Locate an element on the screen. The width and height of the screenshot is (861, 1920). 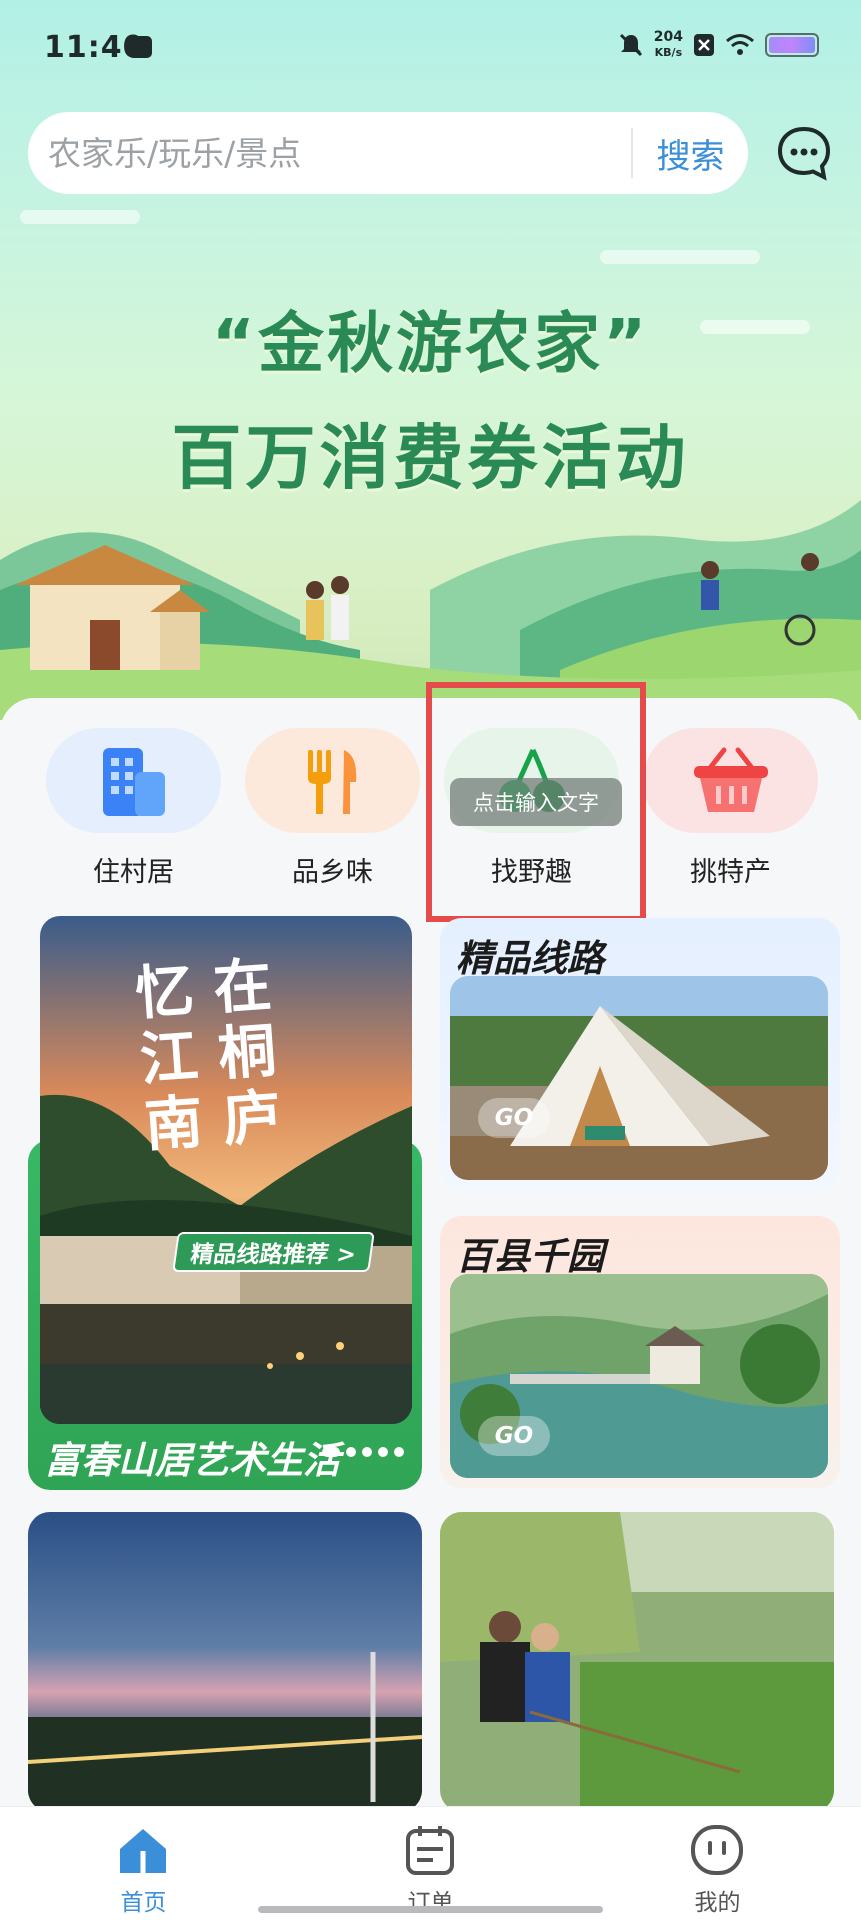
counties-card-title: 百县千园 is located at coordinates (530, 1256).